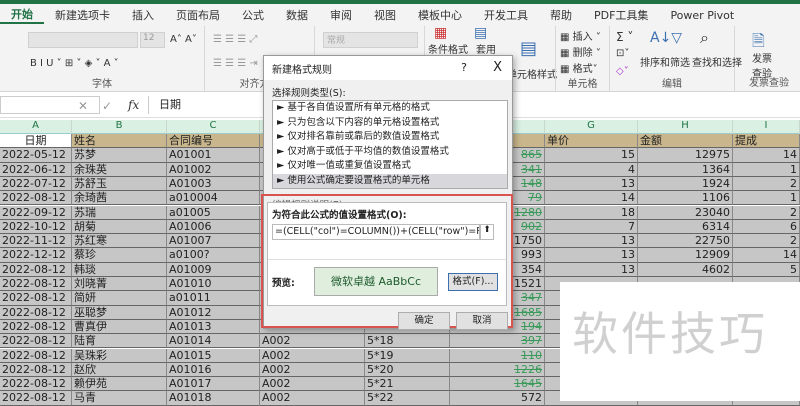 The width and height of the screenshot is (800, 406). What do you see at coordinates (213, 398) in the screenshot?
I see `cell-C: A01018` at bounding box center [213, 398].